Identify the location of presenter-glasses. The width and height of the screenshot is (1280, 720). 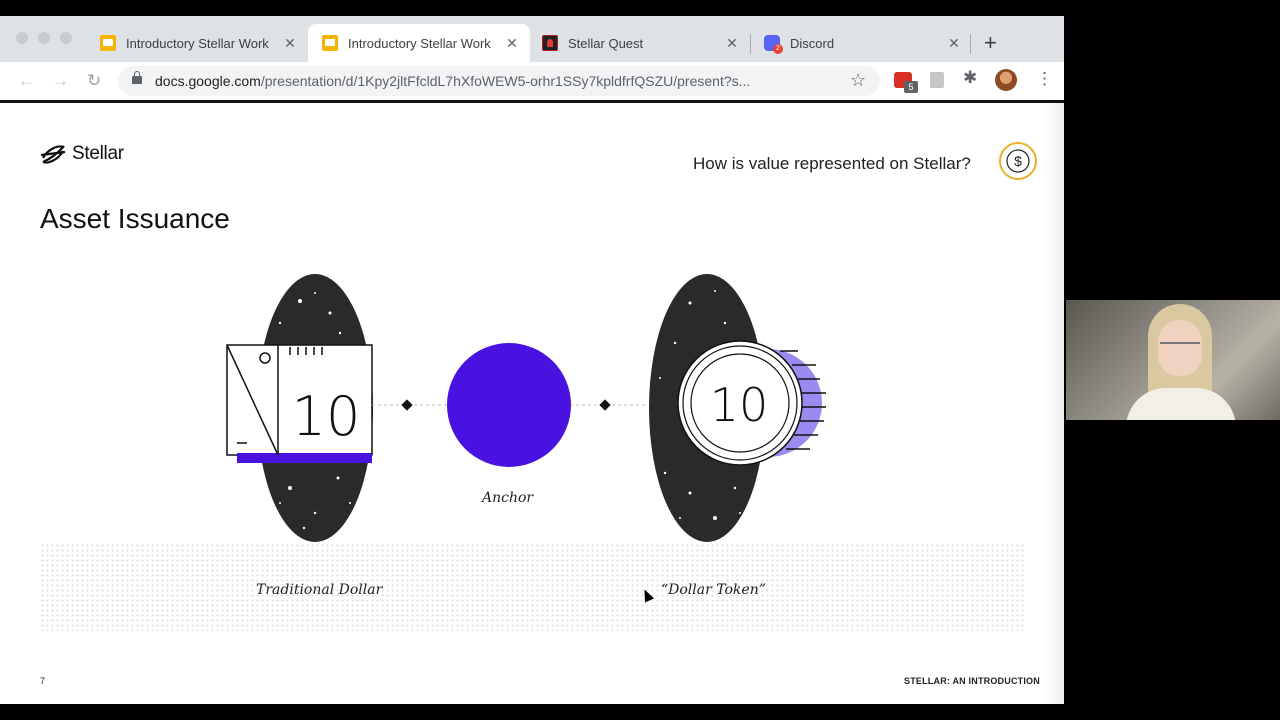
(1180, 348).